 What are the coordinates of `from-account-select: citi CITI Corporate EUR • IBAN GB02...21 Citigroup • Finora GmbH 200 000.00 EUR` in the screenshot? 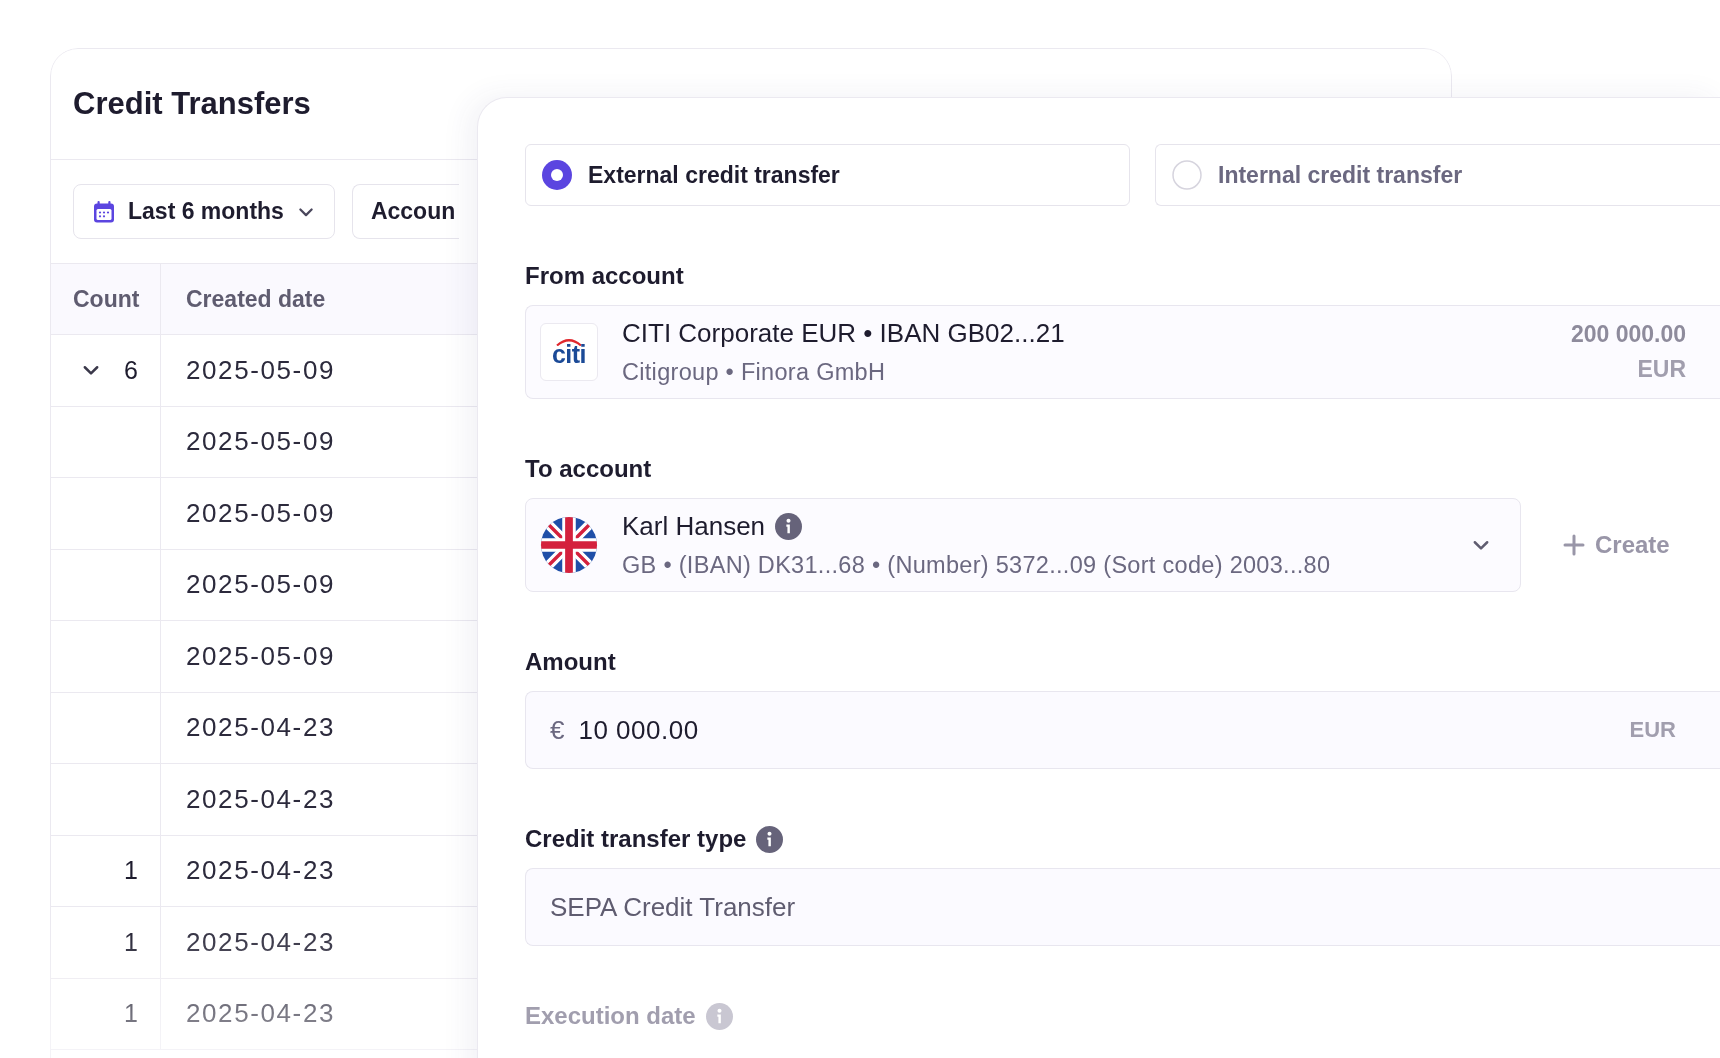 It's located at (1122, 352).